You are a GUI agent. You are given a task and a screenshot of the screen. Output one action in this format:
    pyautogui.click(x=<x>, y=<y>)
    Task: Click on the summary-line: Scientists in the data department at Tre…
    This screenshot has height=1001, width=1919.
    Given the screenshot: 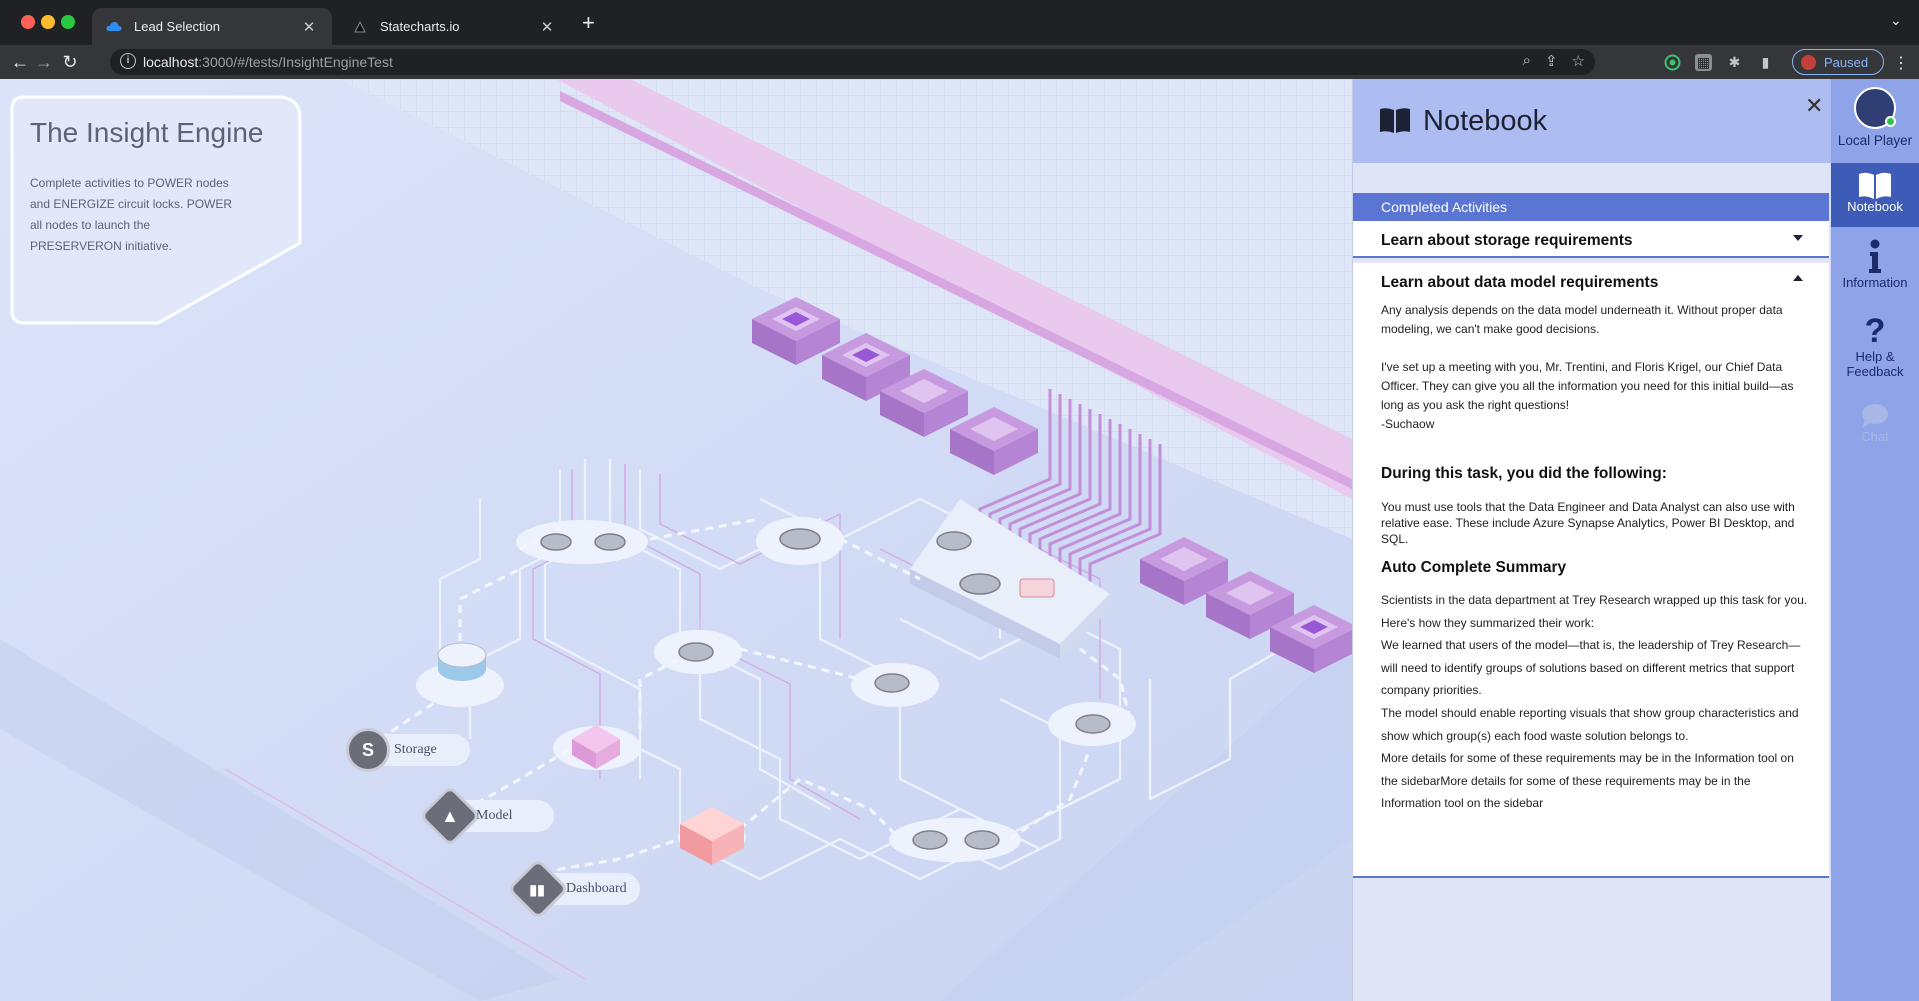 What is the action you would take?
    pyautogui.click(x=1594, y=611)
    